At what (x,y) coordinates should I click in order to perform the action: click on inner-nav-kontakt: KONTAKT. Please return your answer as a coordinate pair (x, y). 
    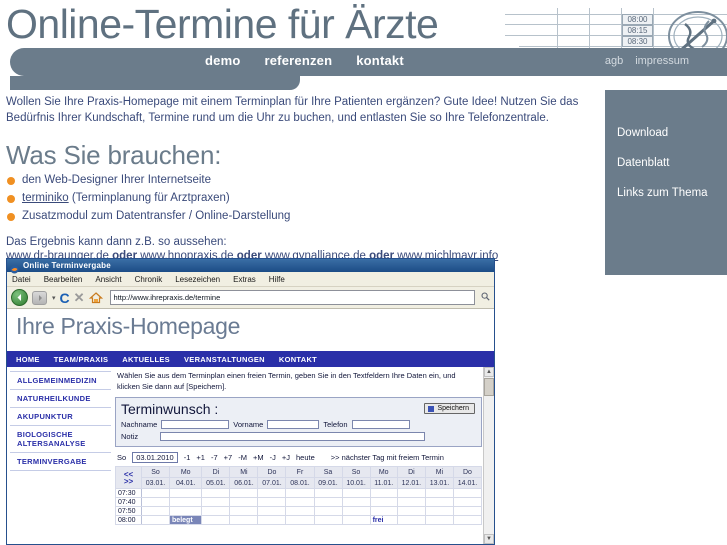
    Looking at the image, I should click on (298, 359).